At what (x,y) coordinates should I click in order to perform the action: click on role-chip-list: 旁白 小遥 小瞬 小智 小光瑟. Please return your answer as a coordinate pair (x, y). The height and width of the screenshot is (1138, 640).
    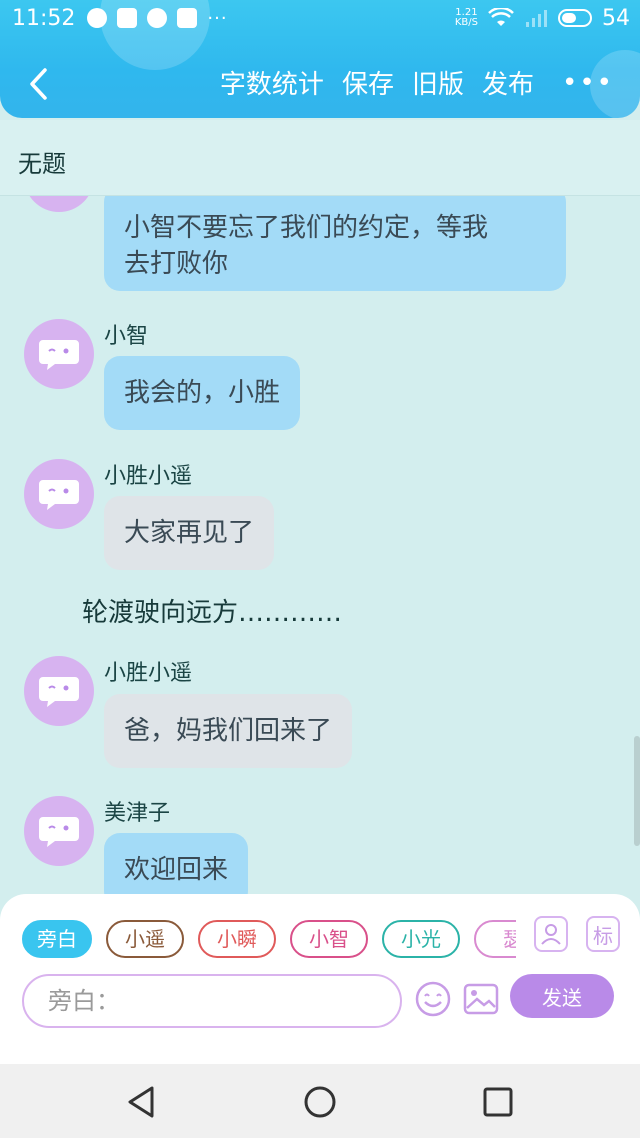
    Looking at the image, I should click on (269, 940).